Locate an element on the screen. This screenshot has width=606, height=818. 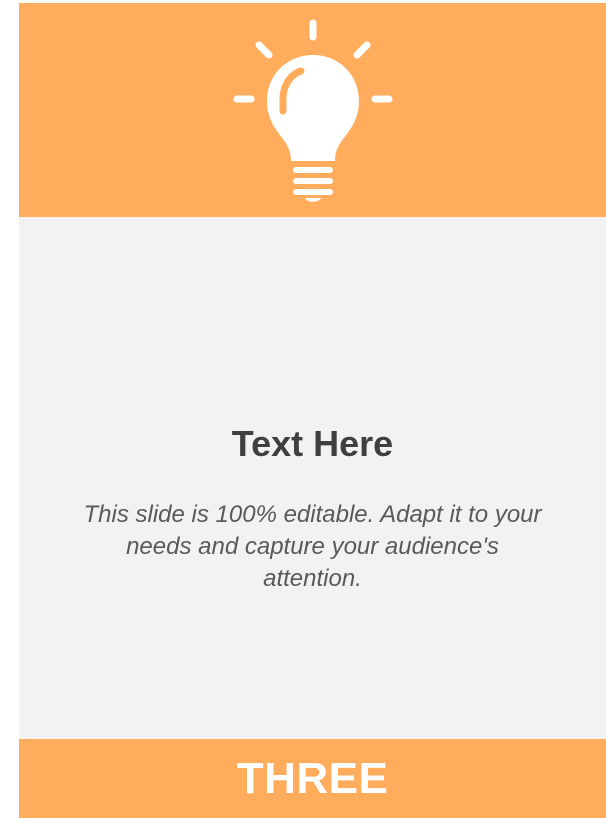
card-label: THREE is located at coordinates (312, 778).